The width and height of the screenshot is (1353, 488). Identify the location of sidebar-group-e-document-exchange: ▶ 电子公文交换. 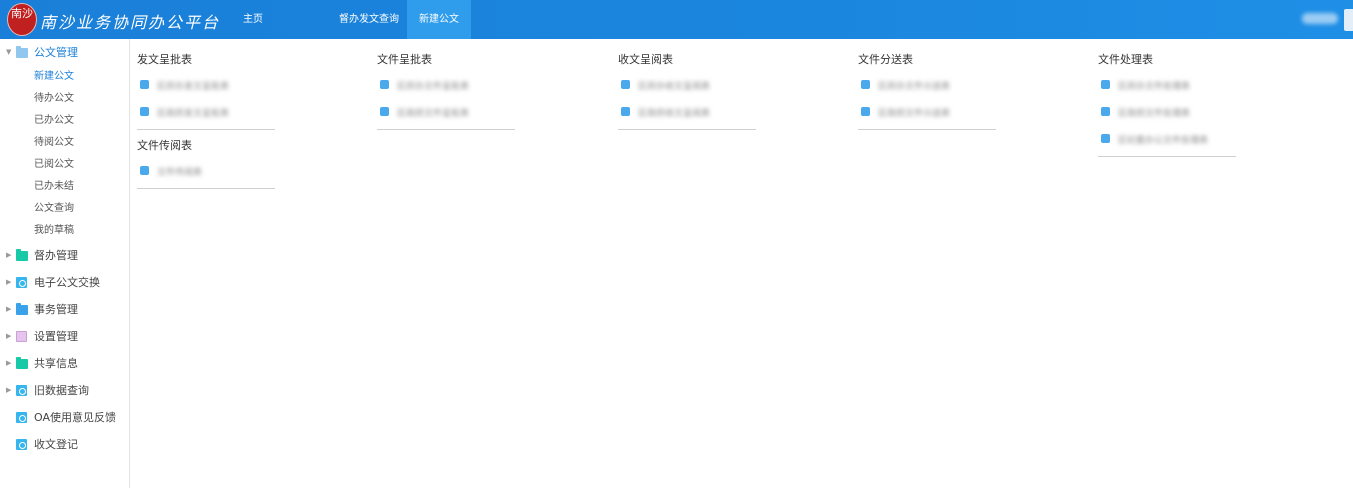
(64, 282).